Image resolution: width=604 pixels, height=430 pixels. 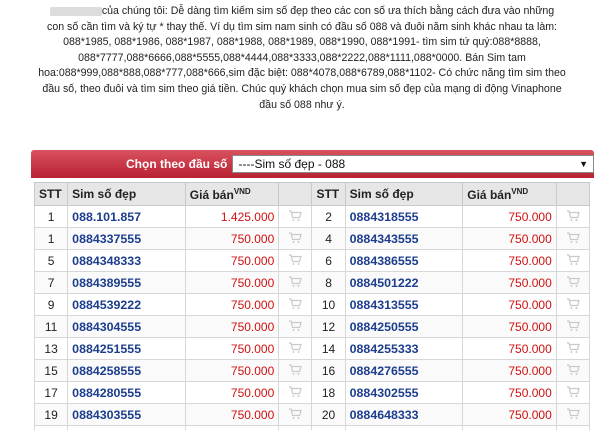 I want to click on row-stt: 21, so click(x=51, y=427).